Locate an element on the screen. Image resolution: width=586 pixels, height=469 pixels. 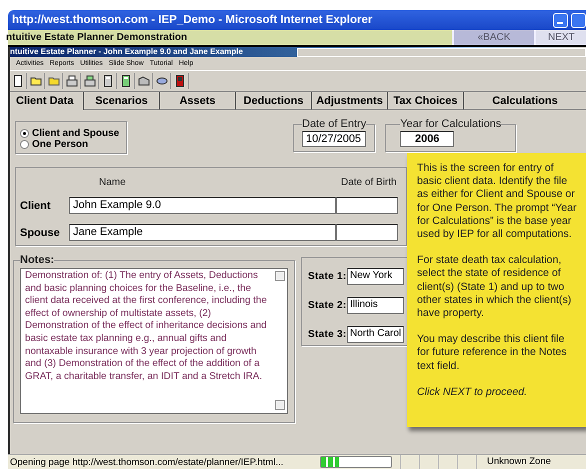
state-field: New York is located at coordinates (375, 276).